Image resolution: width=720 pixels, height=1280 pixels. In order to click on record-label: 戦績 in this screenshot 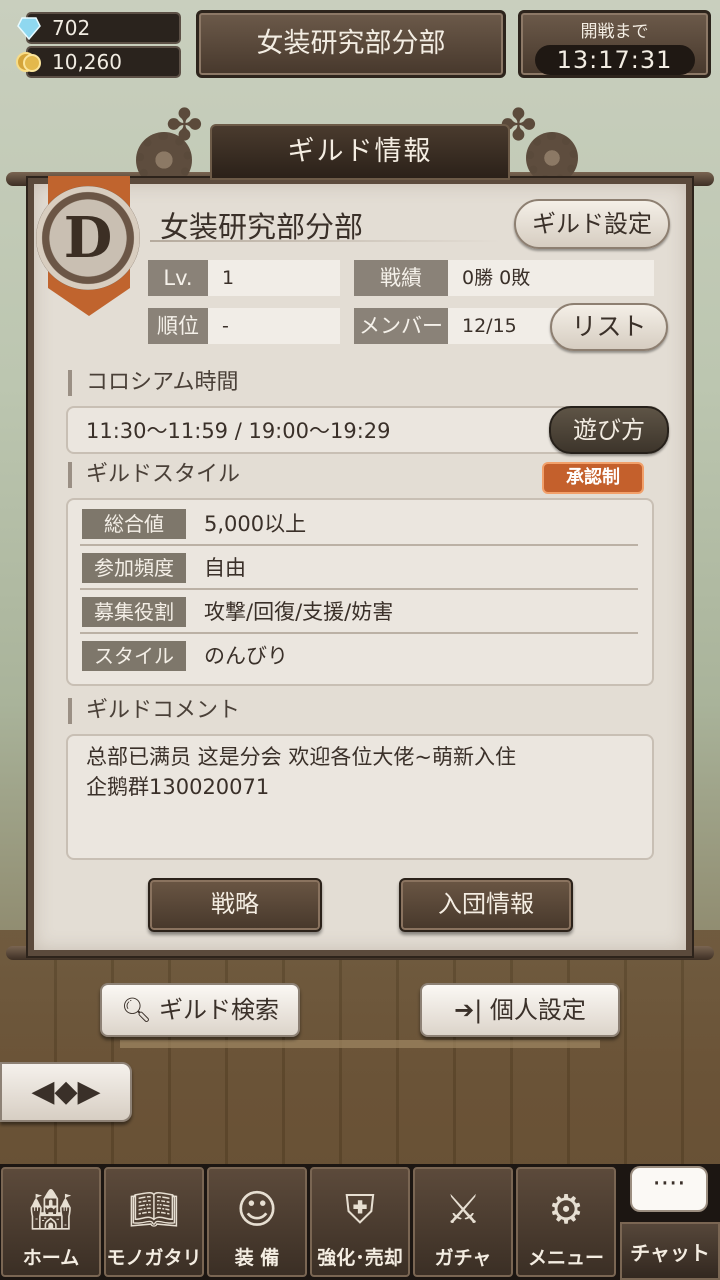, I will do `click(401, 278)`.